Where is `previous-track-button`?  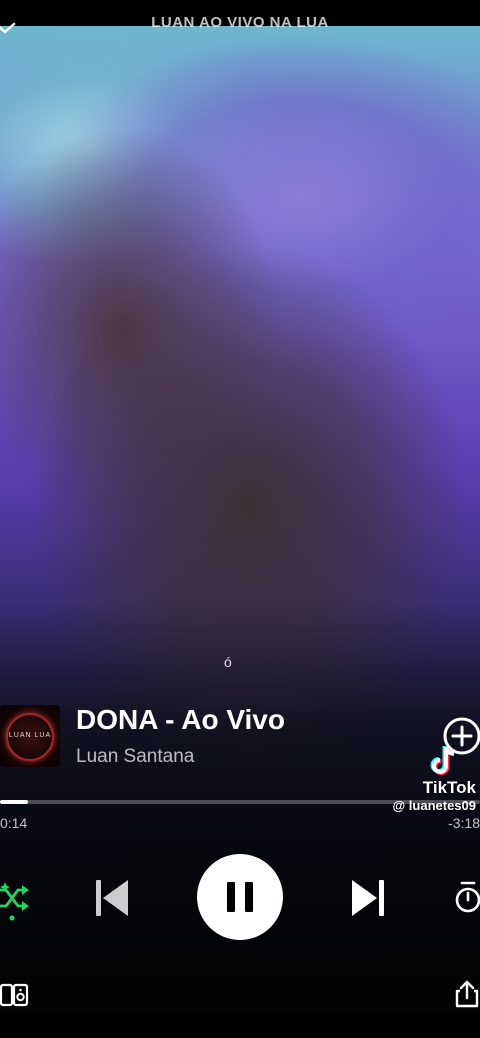 previous-track-button is located at coordinates (112, 898).